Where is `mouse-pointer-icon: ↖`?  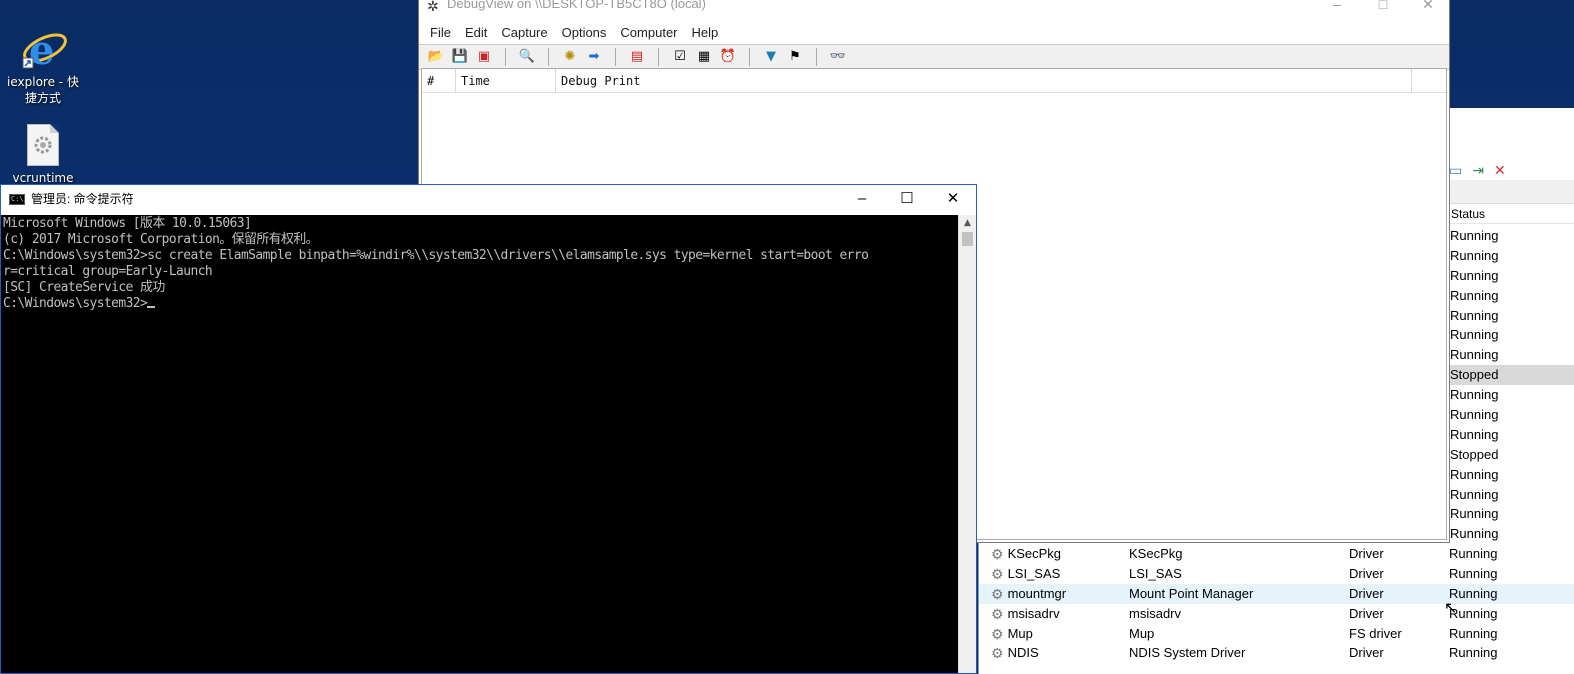 mouse-pointer-icon: ↖ is located at coordinates (1451, 607).